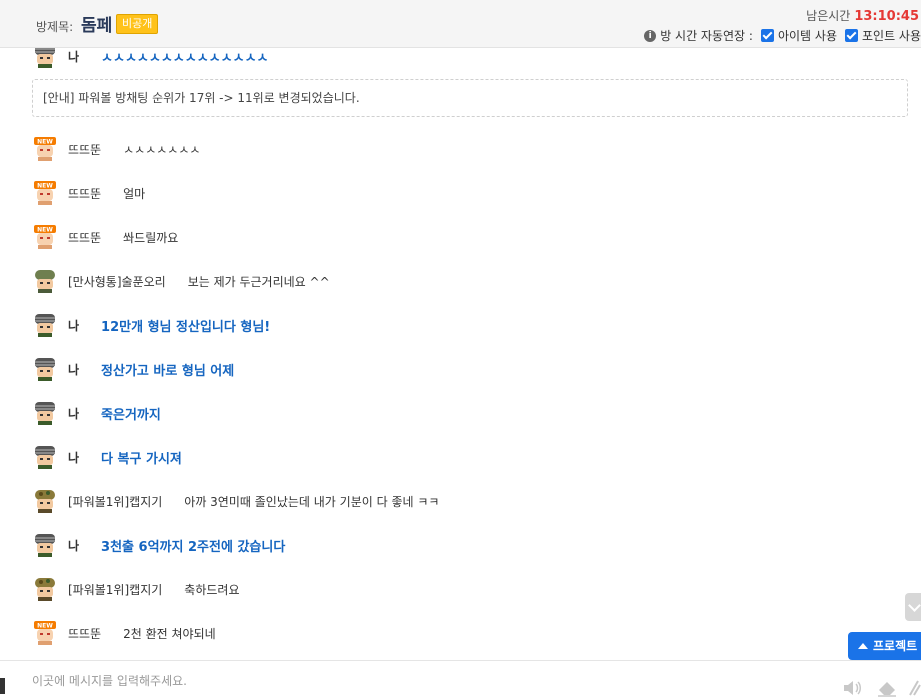  What do you see at coordinates (470, 98) in the screenshot?
I see `system-notice: [안내] 파워볼 방채팅 순위가 17위 -> 11위로 변경되었습니다.` at bounding box center [470, 98].